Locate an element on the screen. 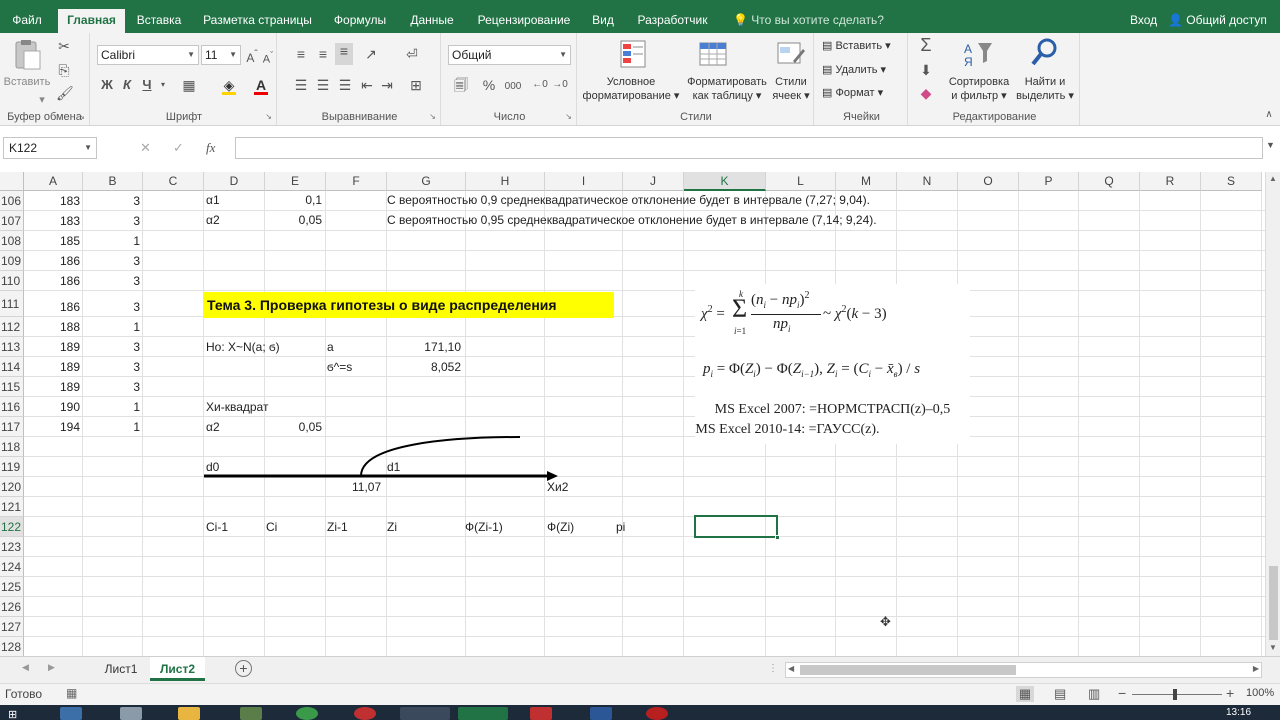 Image resolution: width=1280 pixels, height=720 pixels. horizontal-scrollbar: ◀ ▶ is located at coordinates (1023, 670).